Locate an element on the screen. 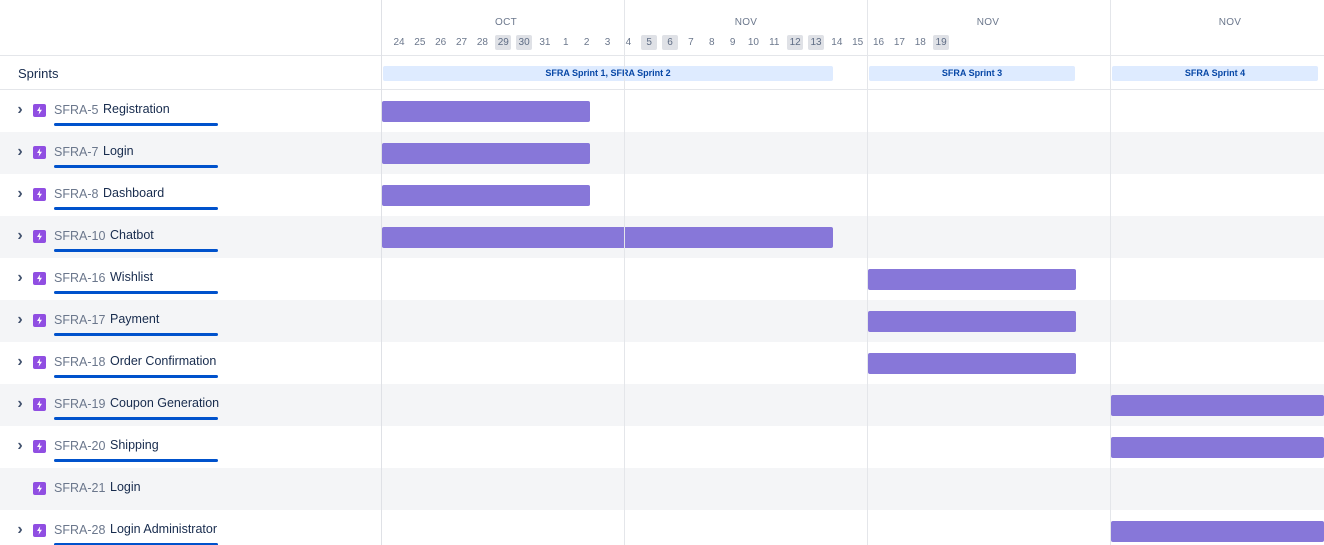  issue-cell: › SFRA-28 Login Administrator is located at coordinates (190, 527).